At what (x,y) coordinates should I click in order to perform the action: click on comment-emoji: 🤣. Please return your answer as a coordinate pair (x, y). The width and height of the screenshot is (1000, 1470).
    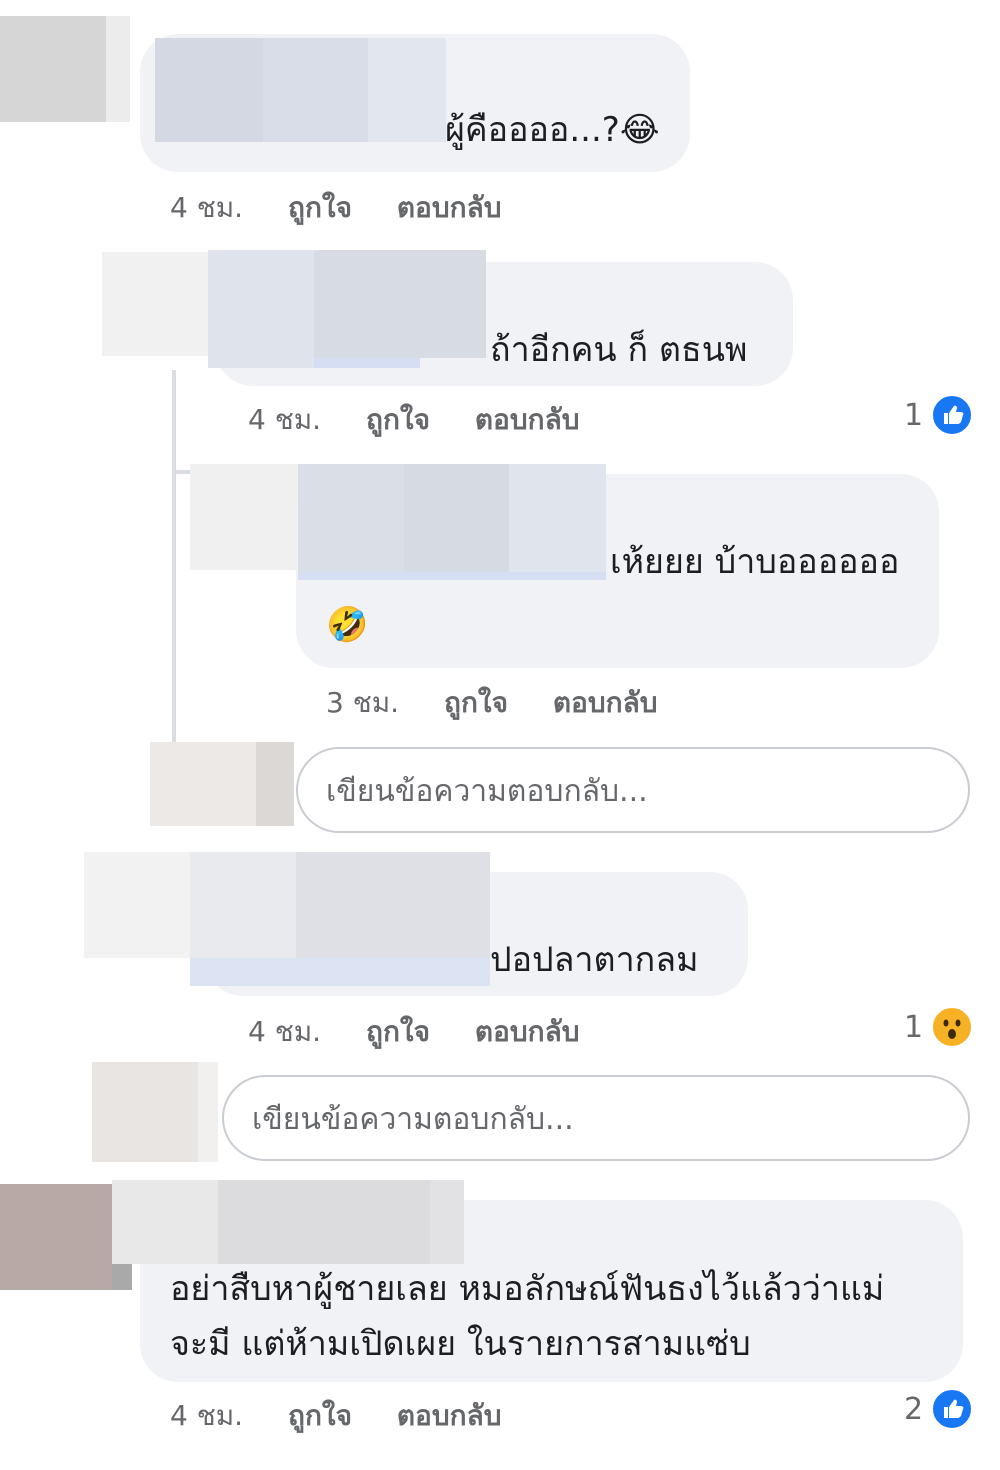
    Looking at the image, I should click on (347, 625).